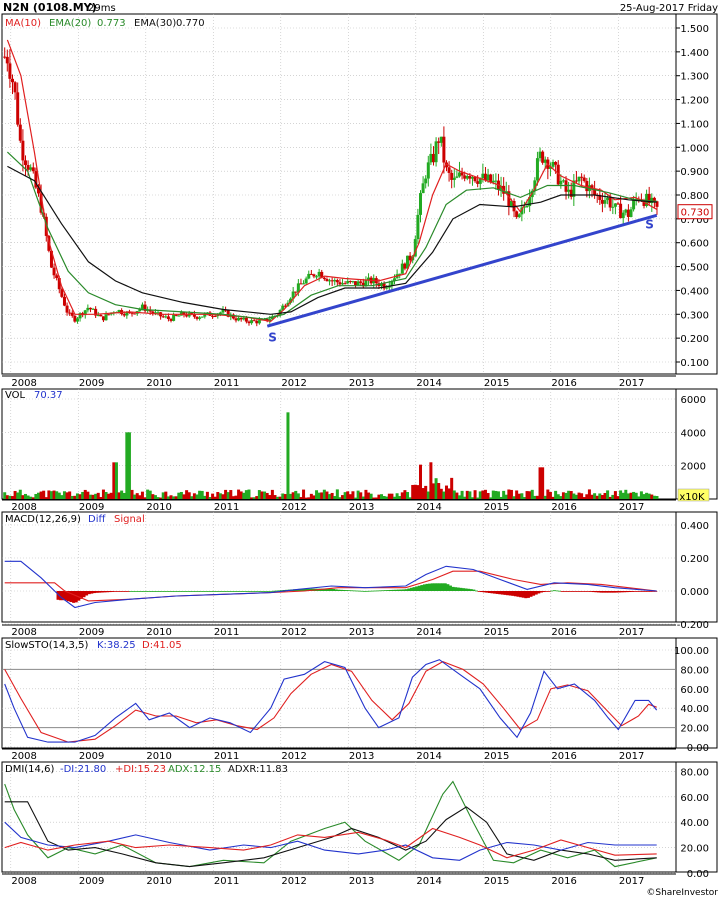 The image size is (720, 904). I want to click on macd-diff-label: Diff, so click(97, 519).